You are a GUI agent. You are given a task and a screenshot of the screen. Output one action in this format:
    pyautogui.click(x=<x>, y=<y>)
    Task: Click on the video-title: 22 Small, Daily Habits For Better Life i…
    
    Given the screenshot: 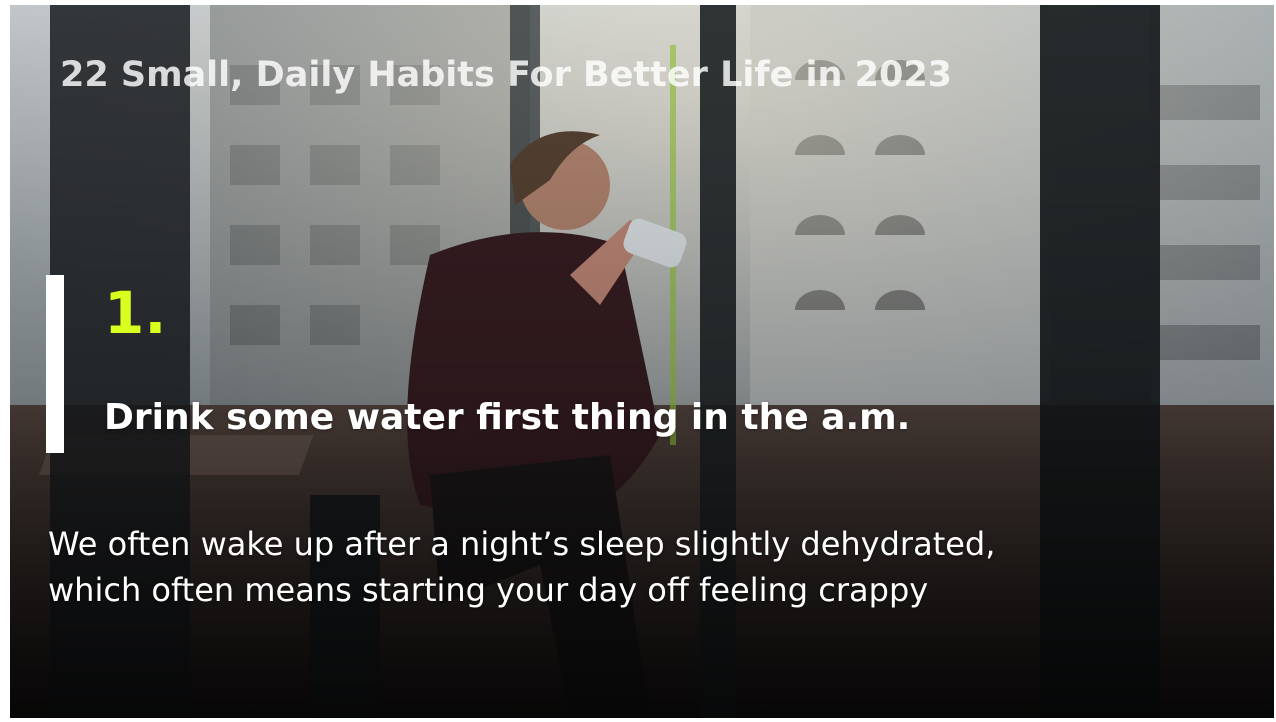 What is the action you would take?
    pyautogui.click(x=506, y=75)
    